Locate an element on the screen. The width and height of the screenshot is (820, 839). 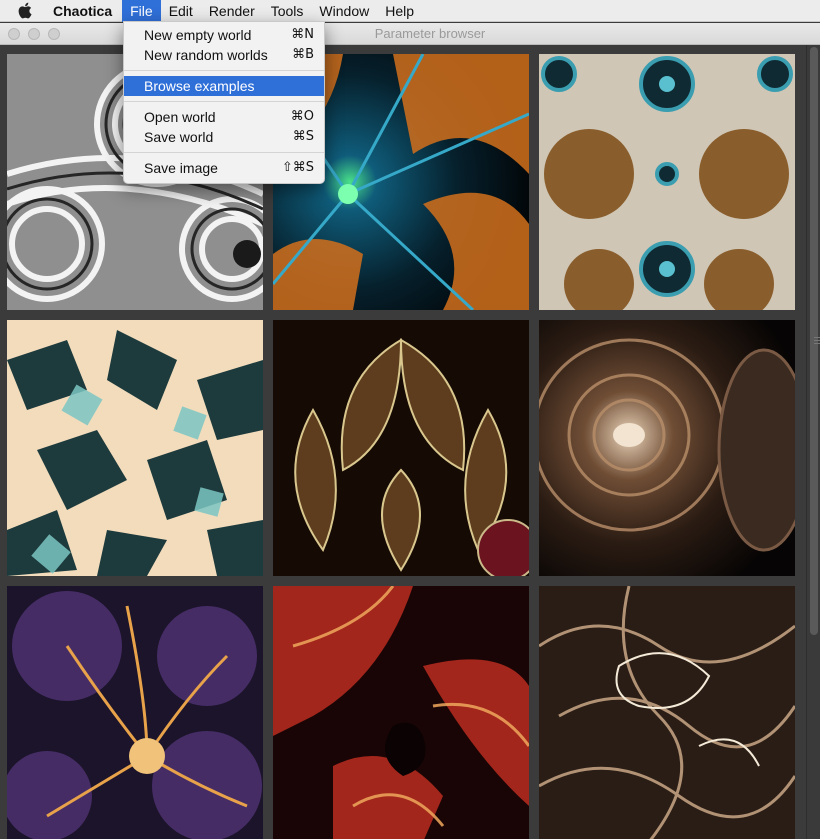
menu-item-shortcut: ⌘N is located at coordinates (302, 34).